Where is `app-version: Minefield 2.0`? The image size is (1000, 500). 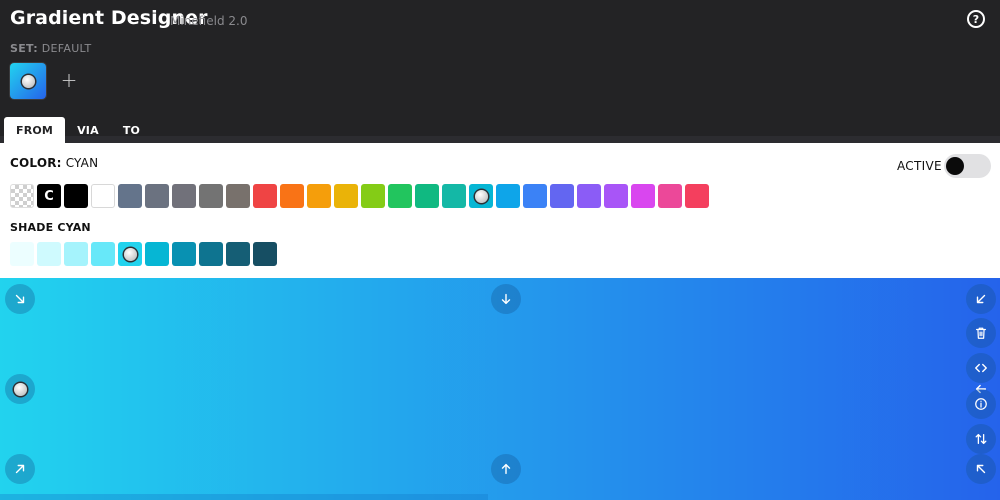 app-version: Minefield 2.0 is located at coordinates (209, 21).